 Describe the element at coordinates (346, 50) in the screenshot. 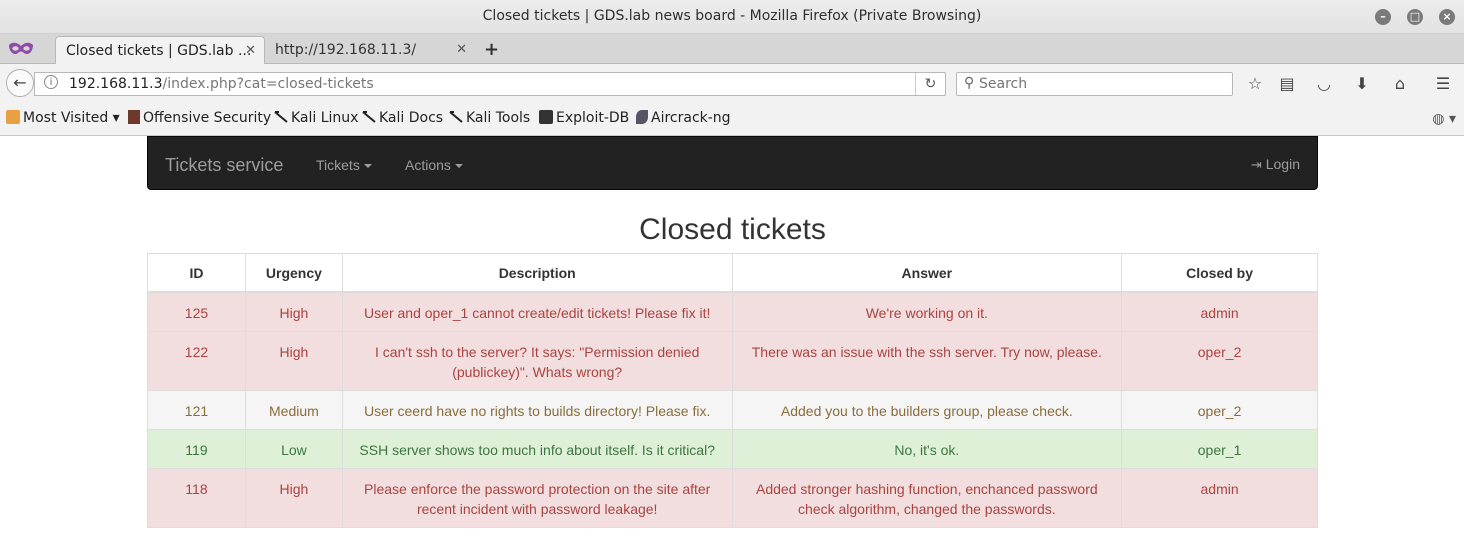

I see `tab-label: http://192.168.11.3/` at that location.